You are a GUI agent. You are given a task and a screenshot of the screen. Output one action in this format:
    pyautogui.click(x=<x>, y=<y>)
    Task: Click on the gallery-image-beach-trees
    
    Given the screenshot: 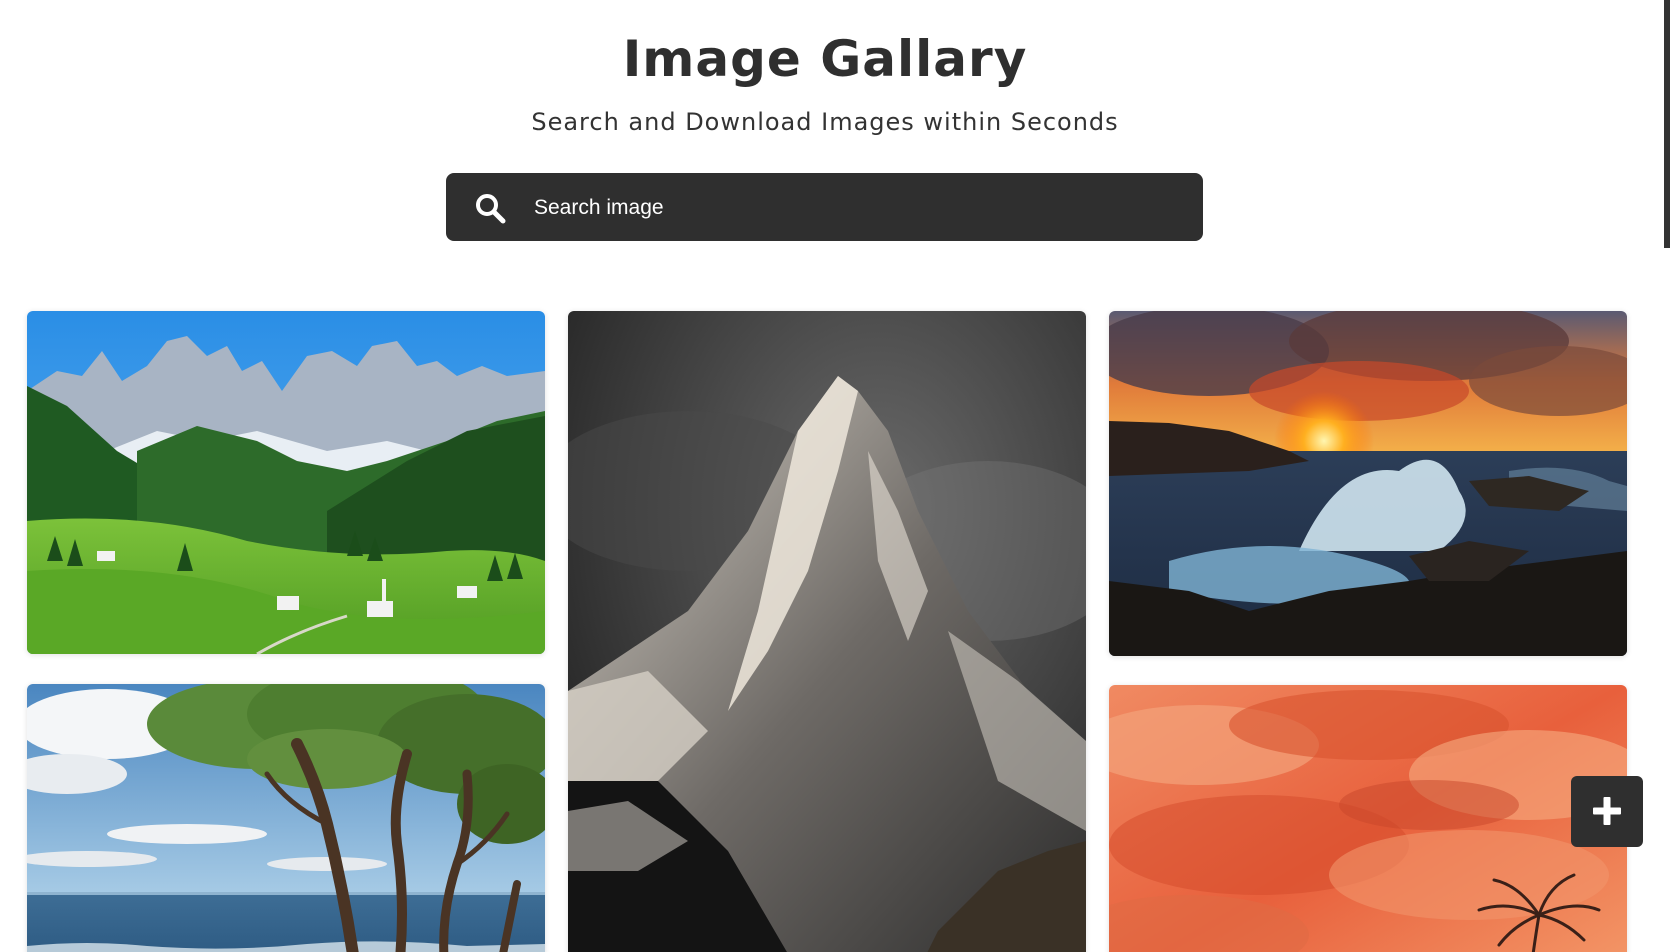 What is the action you would take?
    pyautogui.click(x=286, y=818)
    